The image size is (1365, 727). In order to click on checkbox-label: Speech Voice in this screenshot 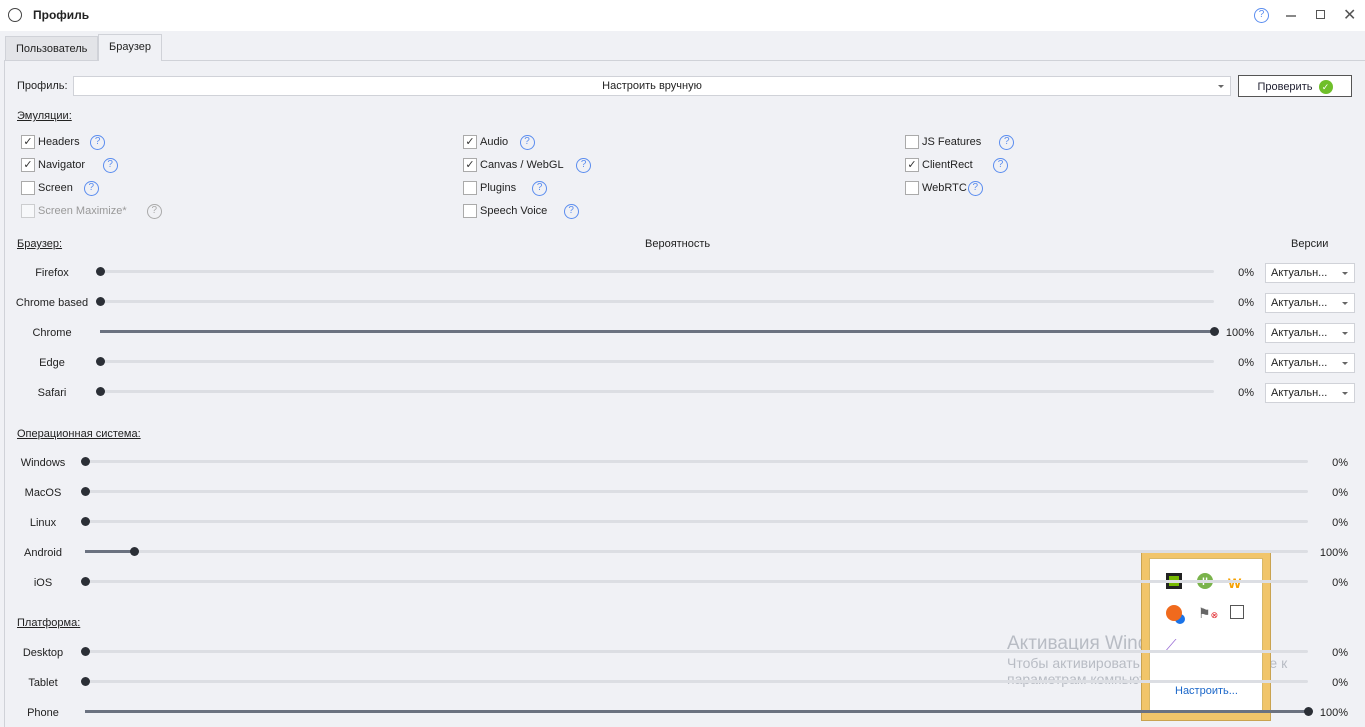, I will do `click(513, 211)`.